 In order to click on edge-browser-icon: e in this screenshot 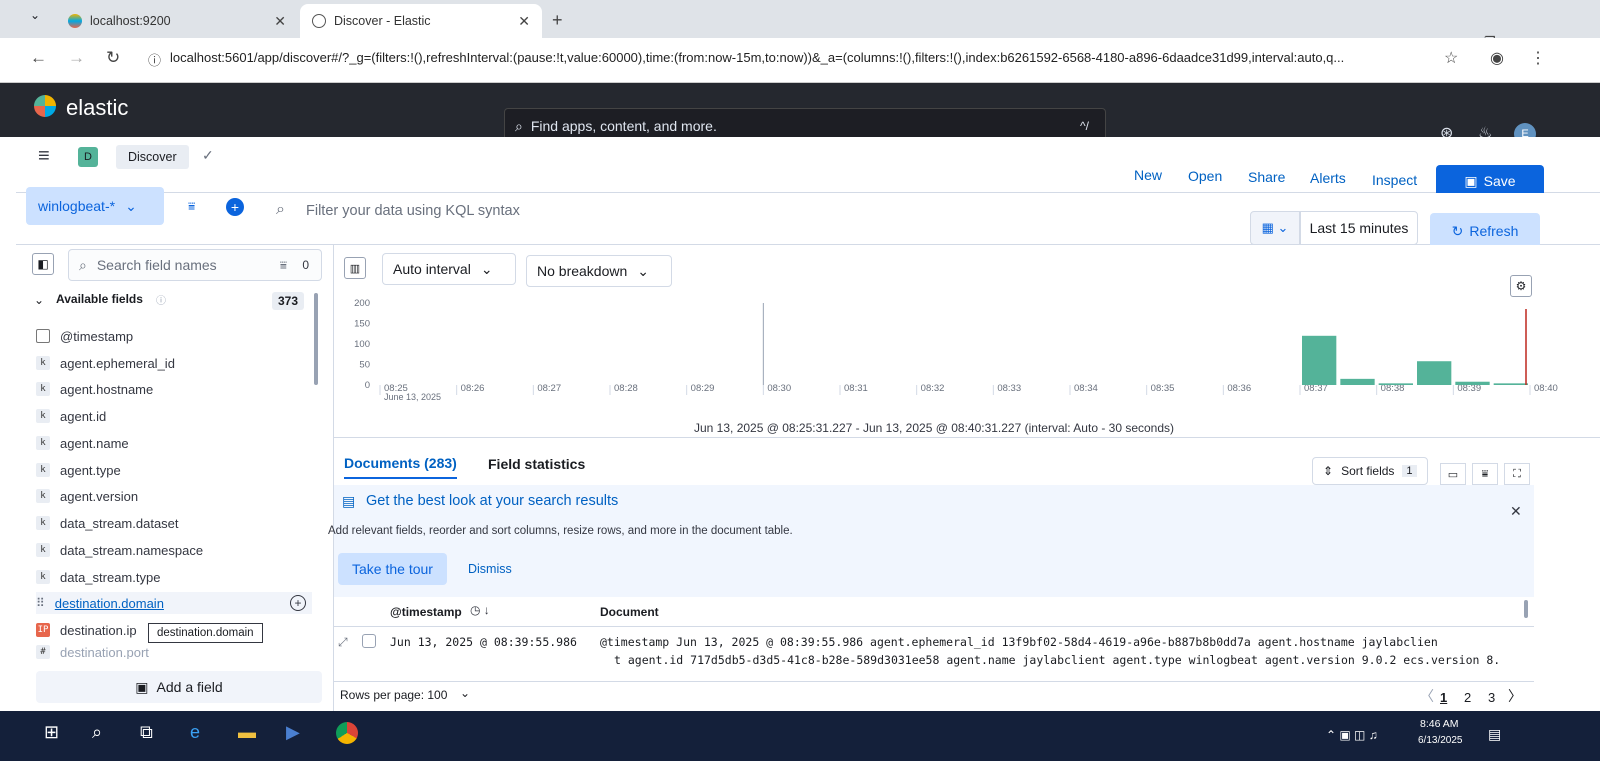, I will do `click(195, 732)`.